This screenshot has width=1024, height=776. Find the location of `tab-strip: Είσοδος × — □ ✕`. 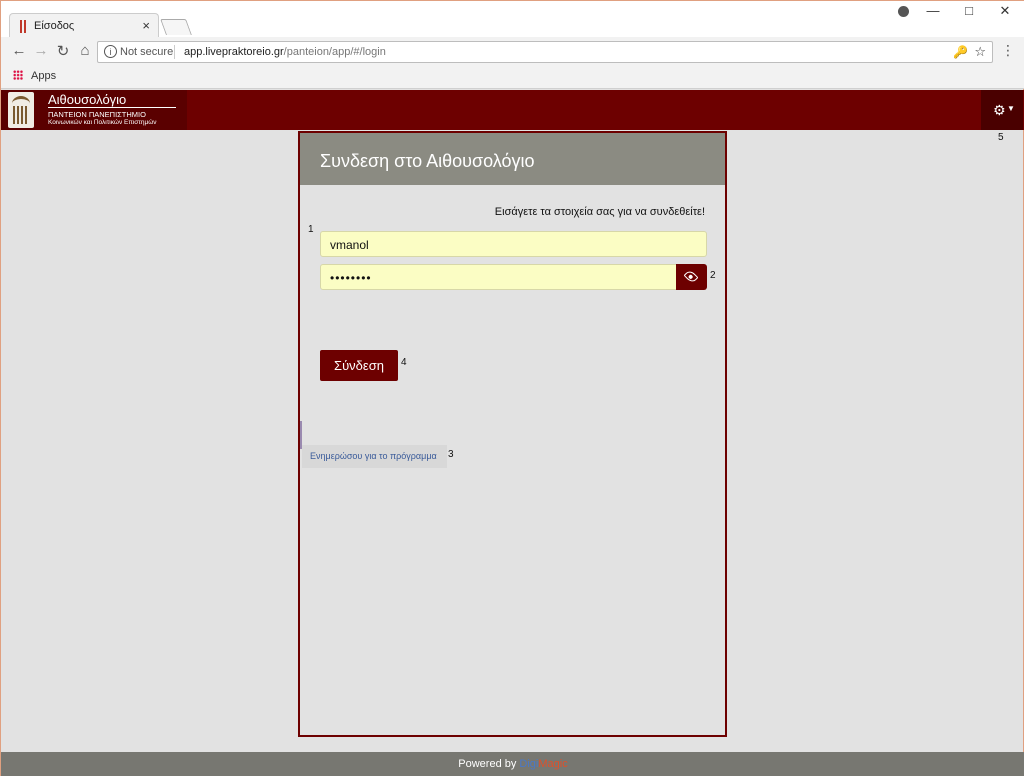

tab-strip: Είσοδος × — □ ✕ is located at coordinates (512, 20).